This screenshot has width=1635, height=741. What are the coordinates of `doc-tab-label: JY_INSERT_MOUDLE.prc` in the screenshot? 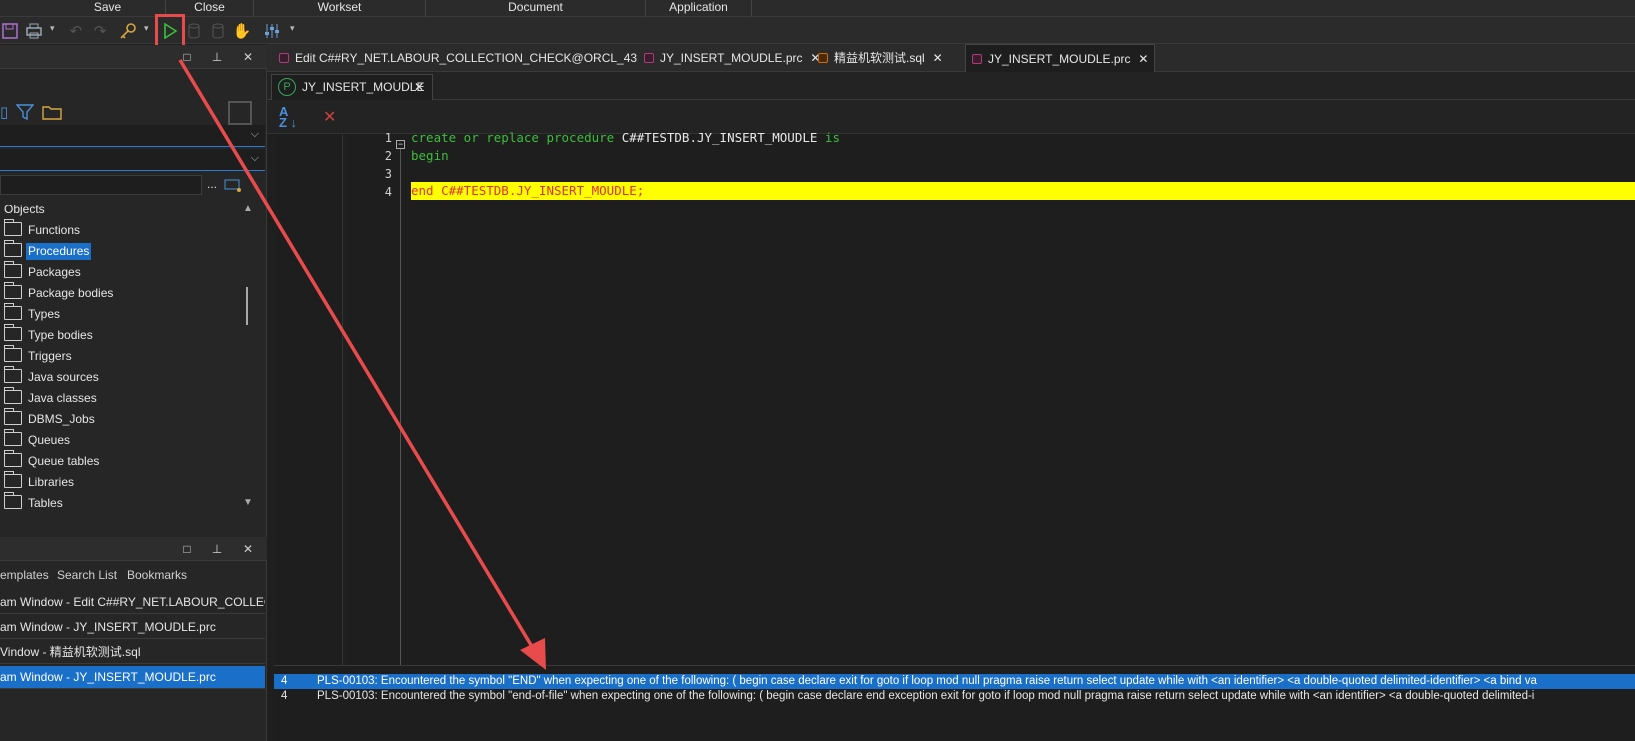 It's located at (731, 58).